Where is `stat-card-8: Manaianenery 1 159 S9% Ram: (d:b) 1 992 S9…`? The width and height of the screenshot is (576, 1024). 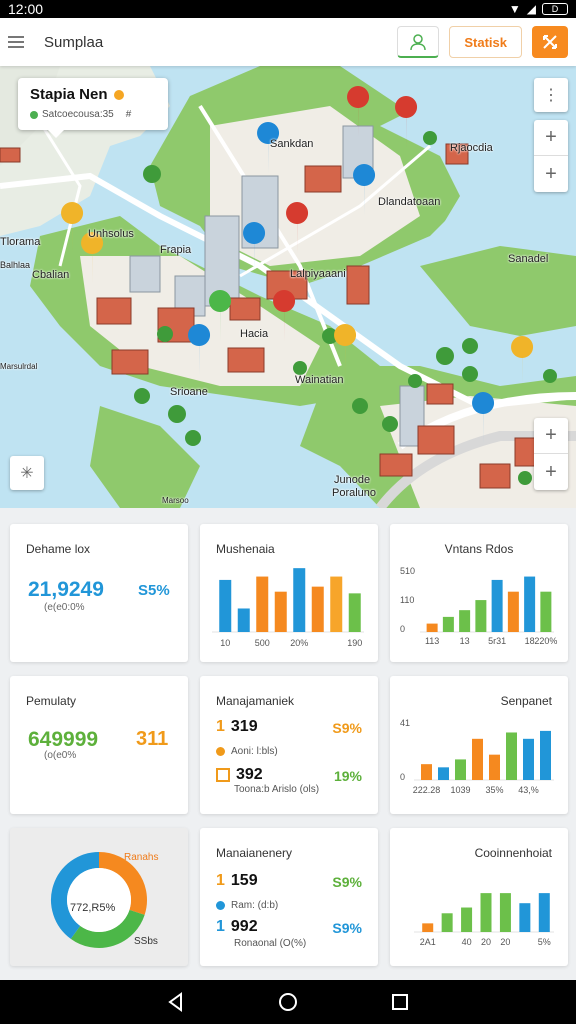 stat-card-8: Manaianenery 1 159 S9% Ram: (d:b) 1 992 S9… is located at coordinates (289, 897).